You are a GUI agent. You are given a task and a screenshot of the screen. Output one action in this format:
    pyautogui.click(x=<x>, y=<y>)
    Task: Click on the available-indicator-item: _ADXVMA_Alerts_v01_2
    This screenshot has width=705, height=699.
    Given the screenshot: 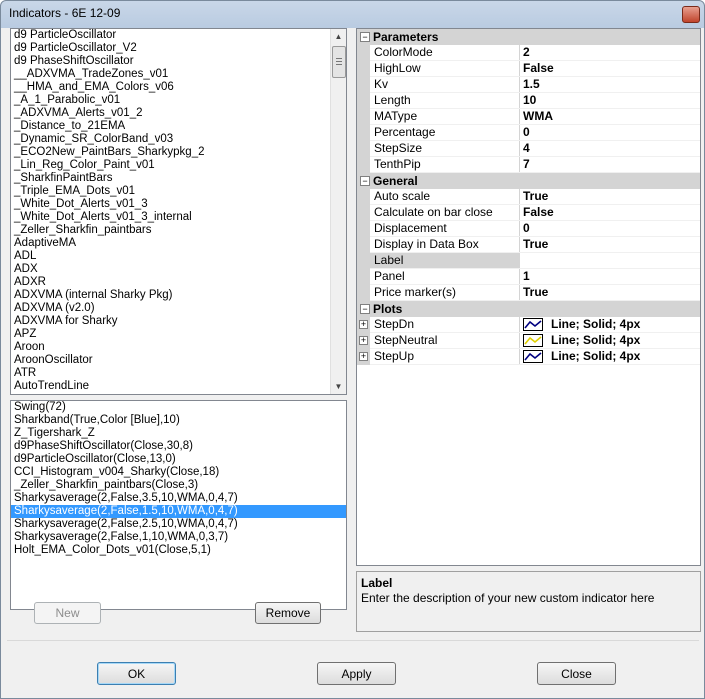 What is the action you would take?
    pyautogui.click(x=178, y=113)
    